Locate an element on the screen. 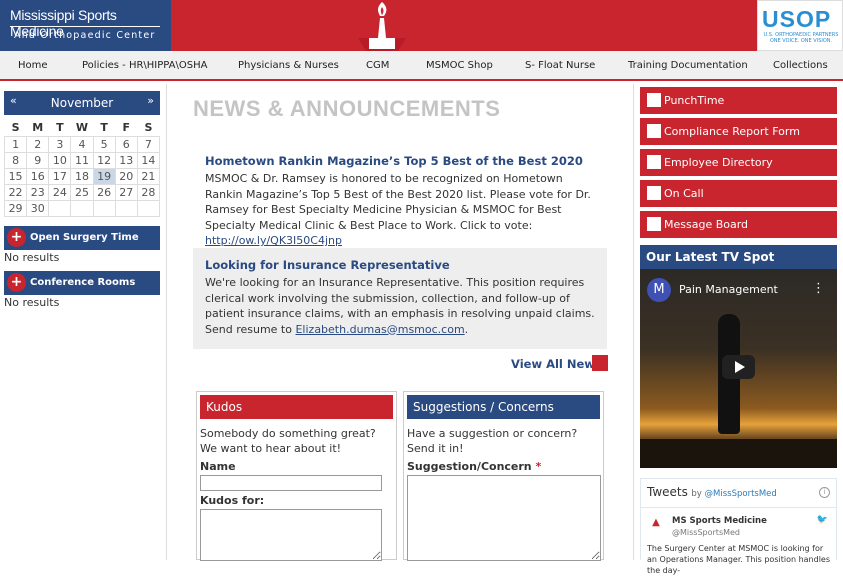 The height and width of the screenshot is (576, 843). calendar-day: 2 is located at coordinates (38, 144).